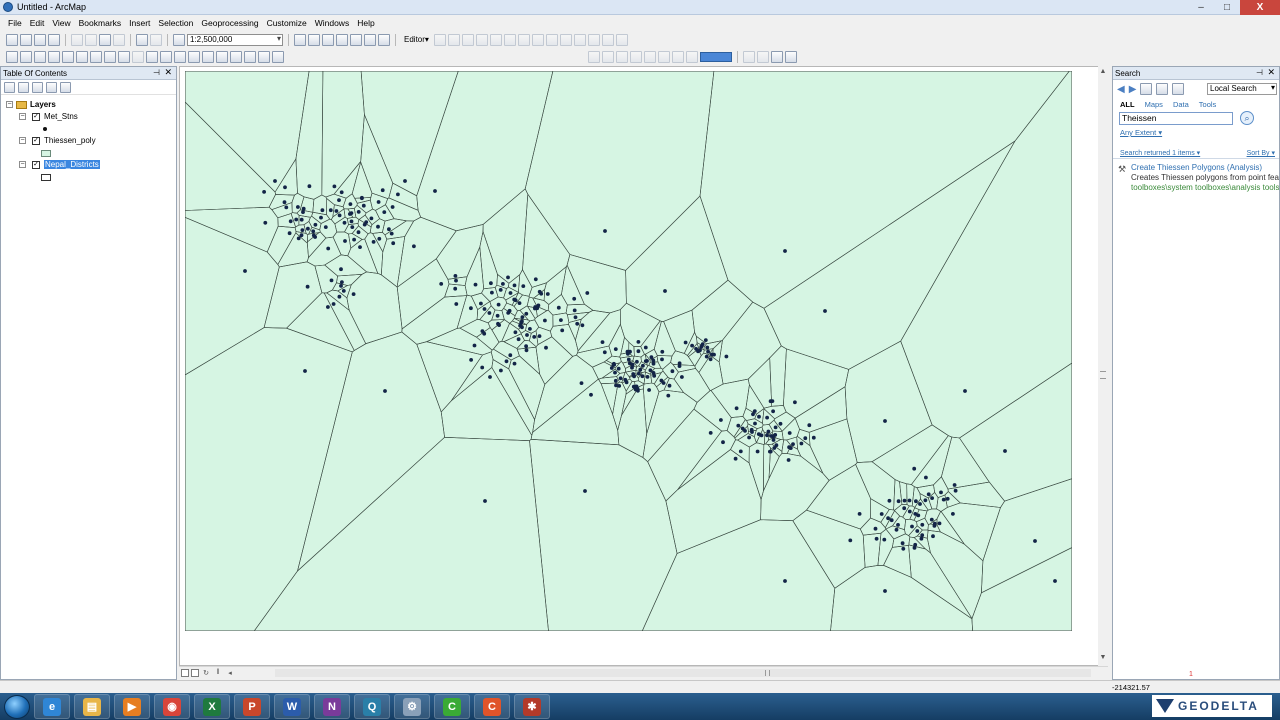  I want to click on list-by-drawing-order-icon, so click(9, 87).